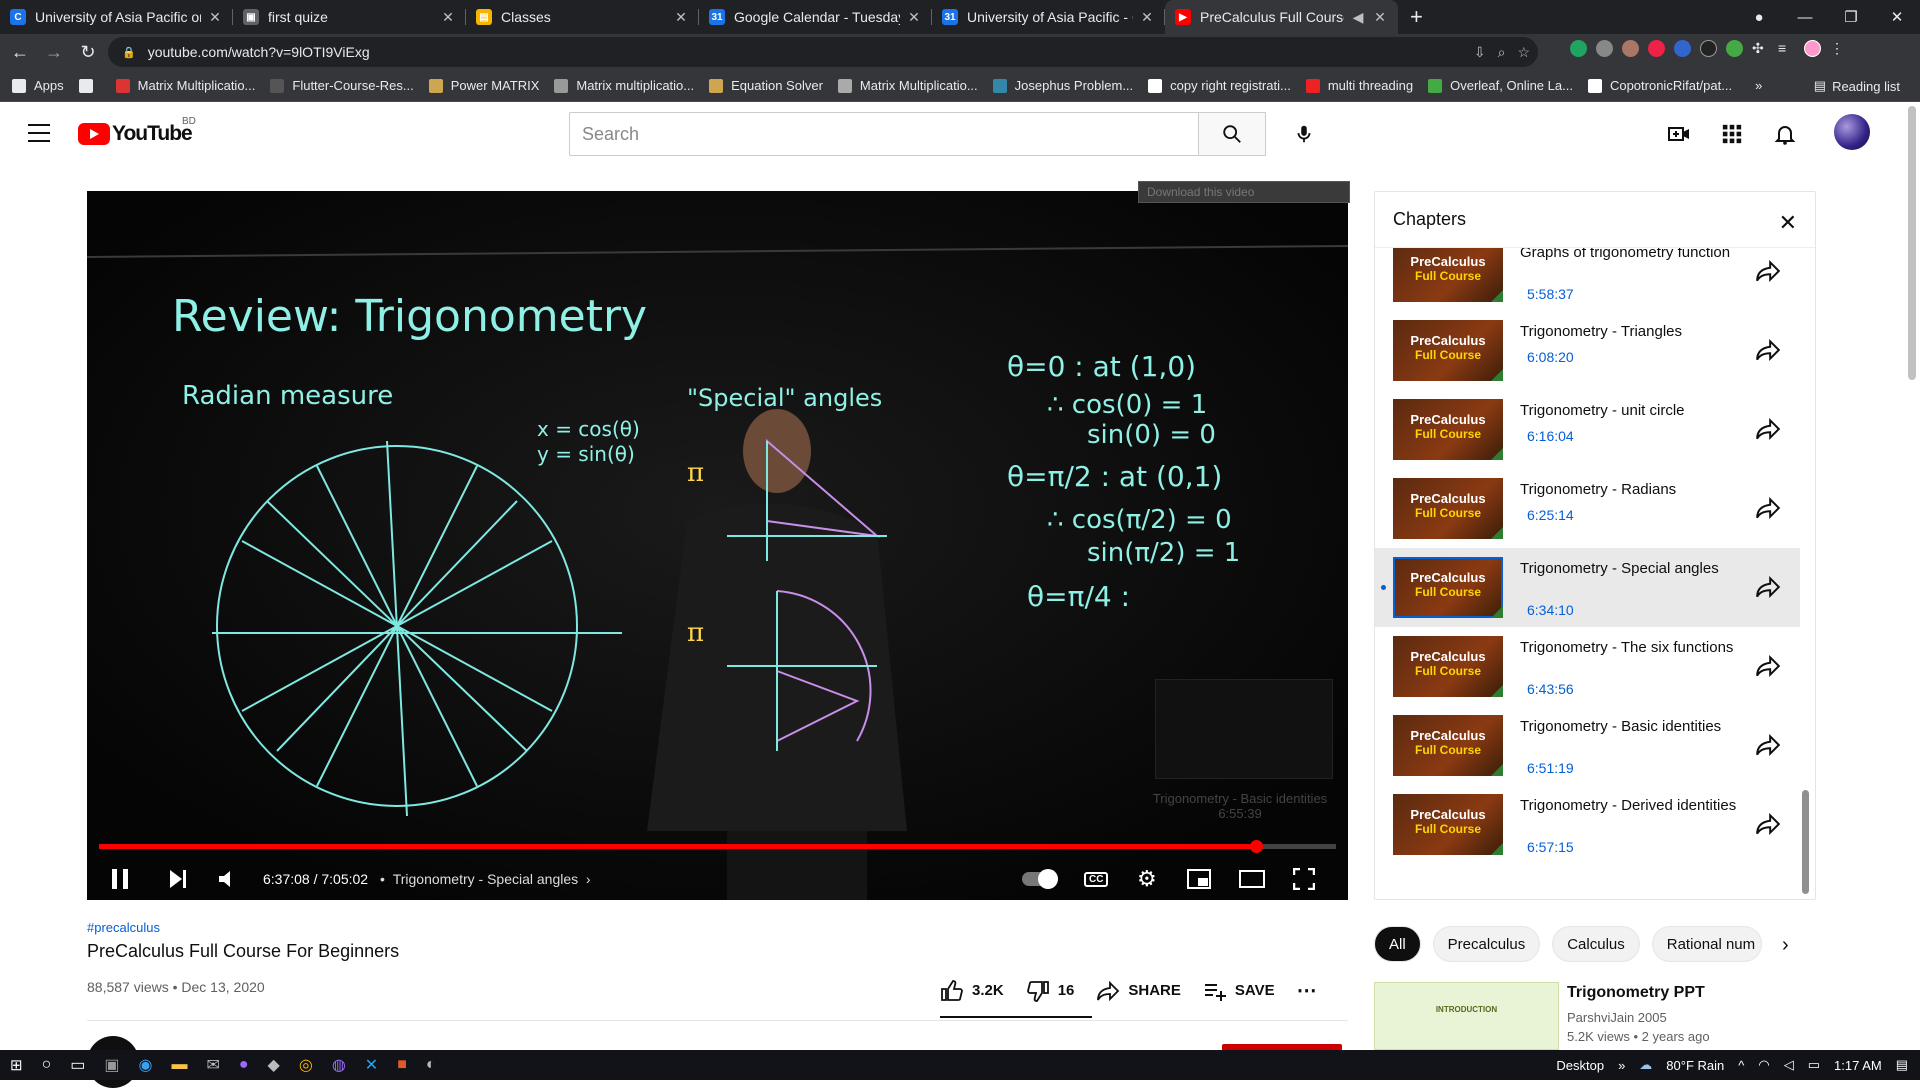 The width and height of the screenshot is (1920, 1088). What do you see at coordinates (120, 879) in the screenshot?
I see `pause-button` at bounding box center [120, 879].